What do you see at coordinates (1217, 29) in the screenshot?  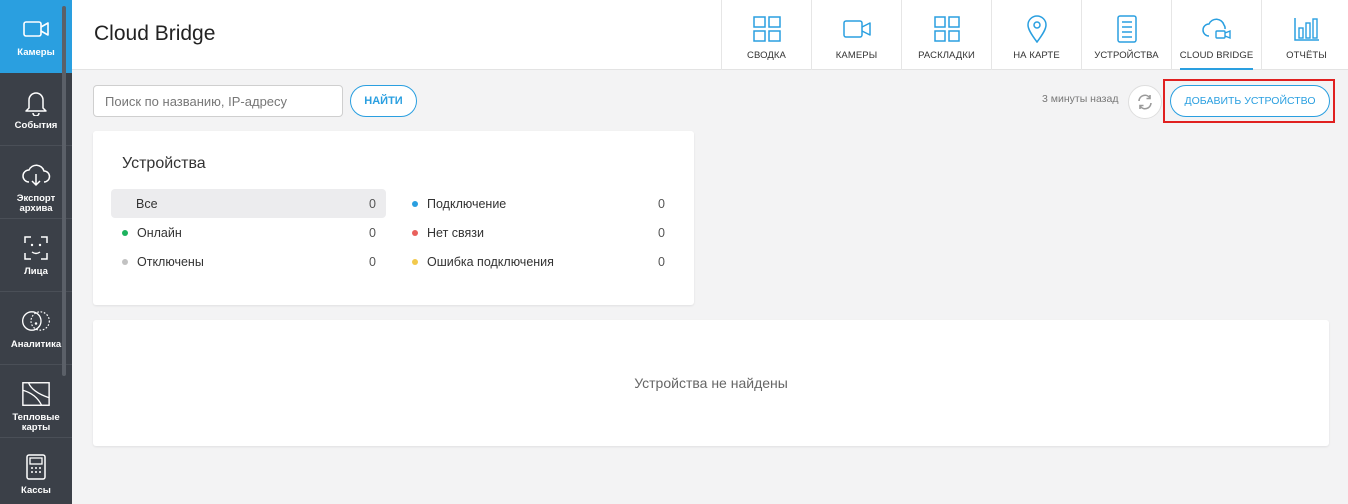 I see `cloud-camera-icon` at bounding box center [1217, 29].